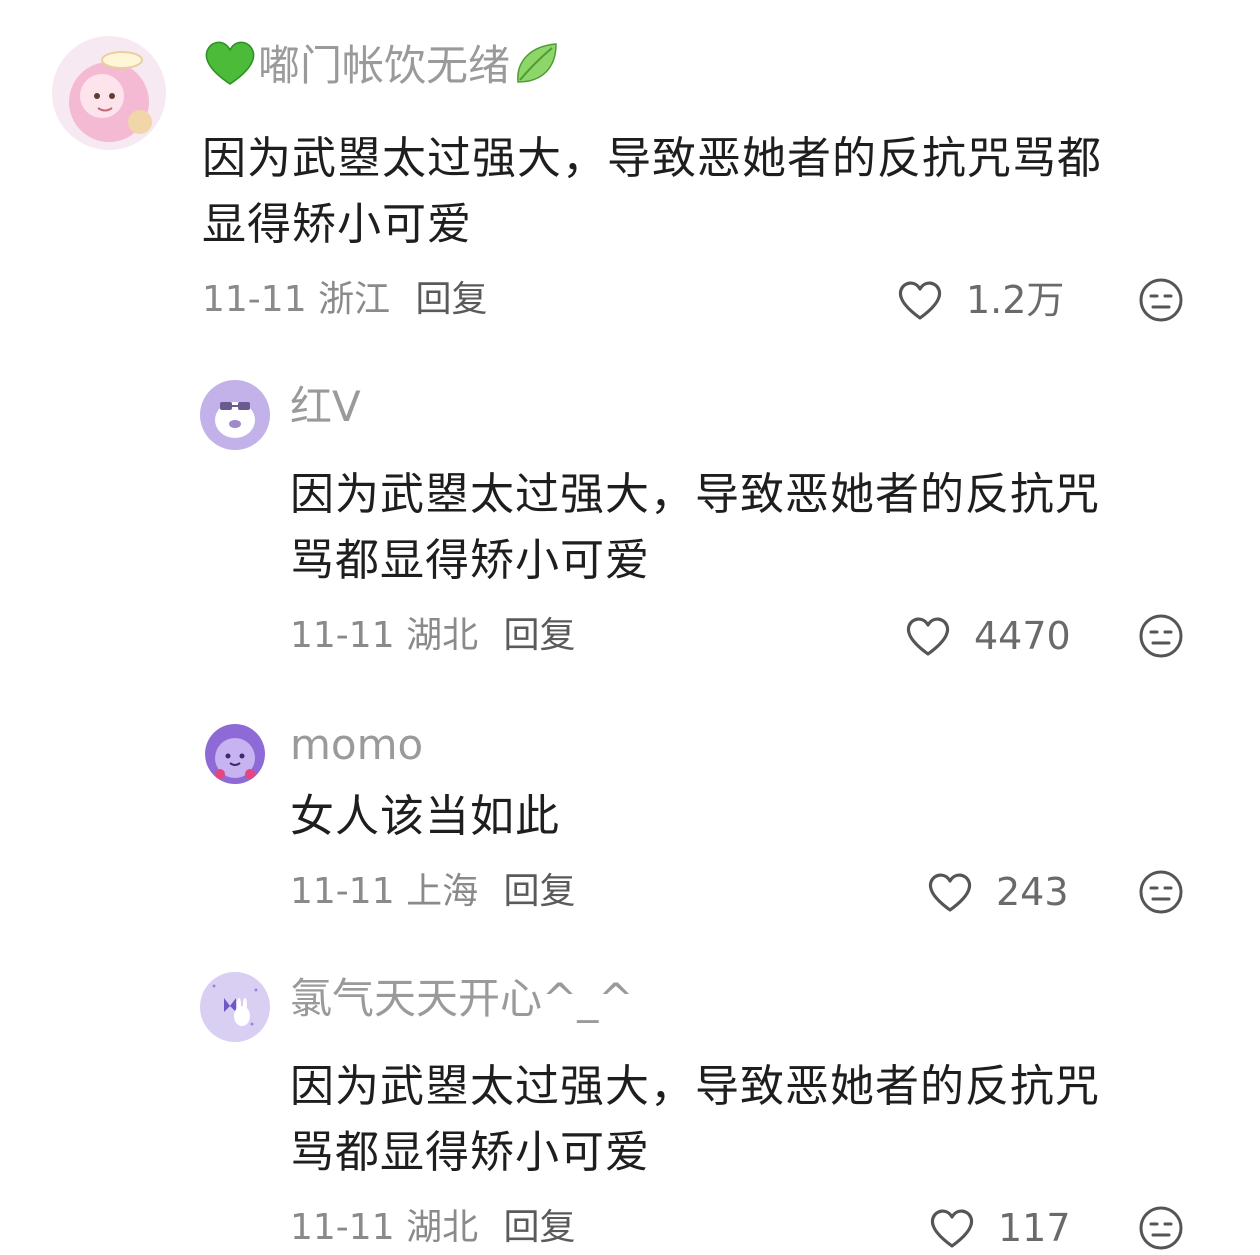  Describe the element at coordinates (354, 299) in the screenshot. I see `comment-location: 浙江` at that location.